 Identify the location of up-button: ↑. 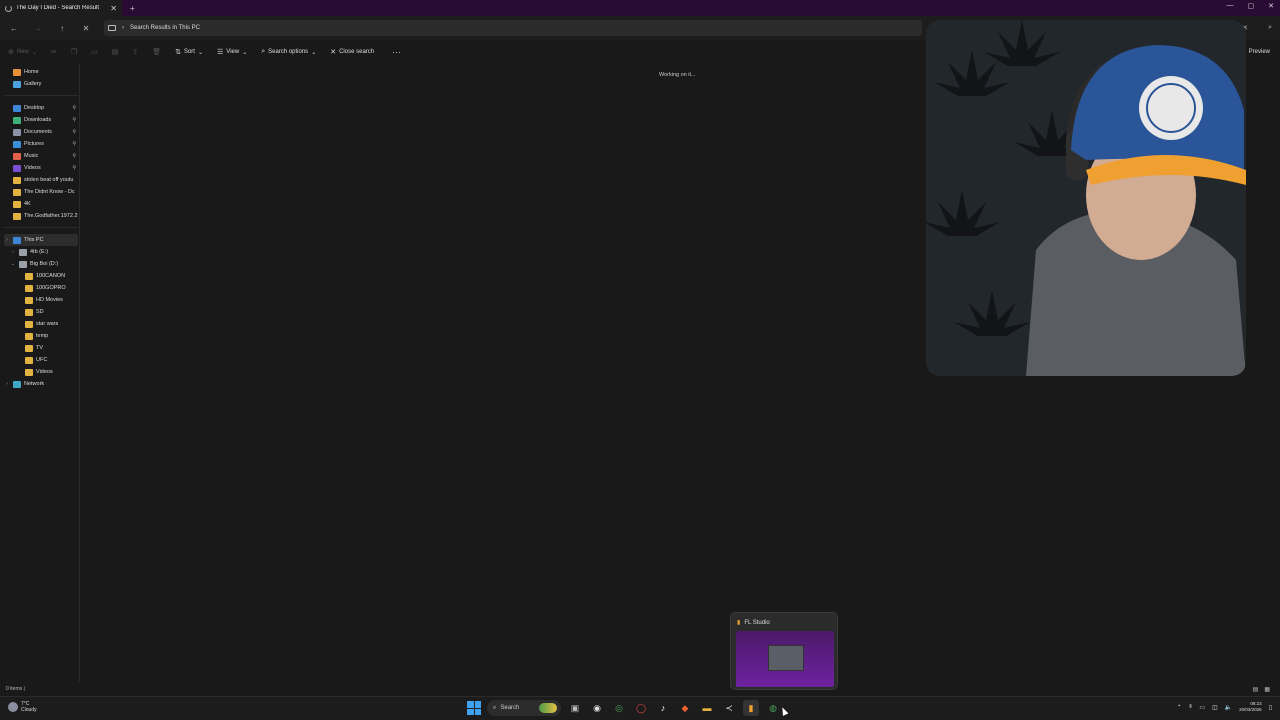
(62, 28).